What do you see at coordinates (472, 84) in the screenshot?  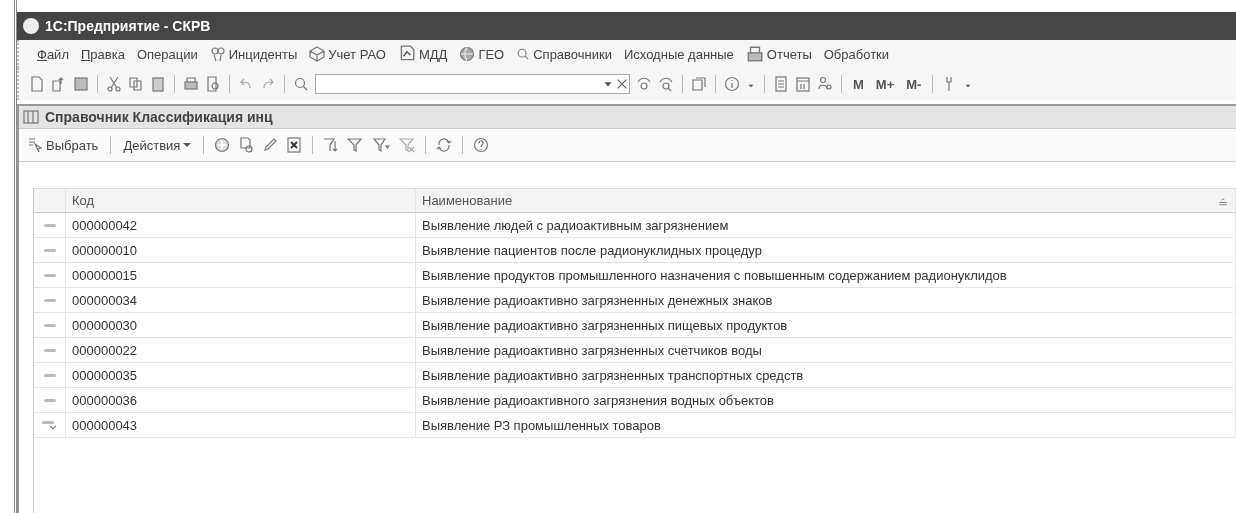 I see `search-field` at bounding box center [472, 84].